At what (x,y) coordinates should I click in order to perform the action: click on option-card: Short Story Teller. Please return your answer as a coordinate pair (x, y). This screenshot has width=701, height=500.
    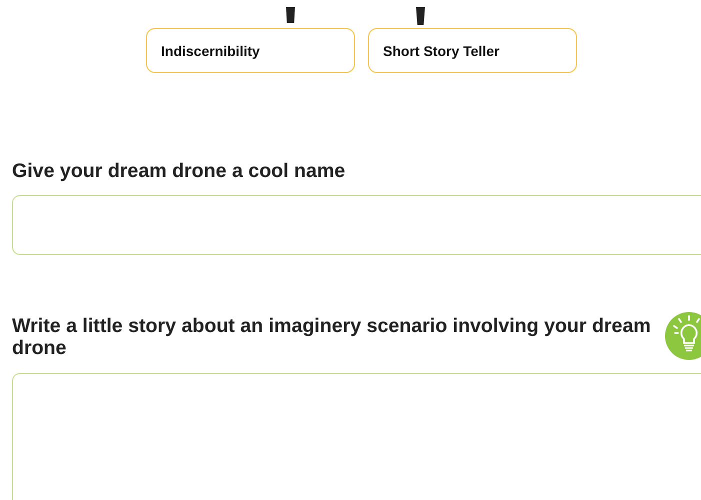
    Looking at the image, I should click on (472, 50).